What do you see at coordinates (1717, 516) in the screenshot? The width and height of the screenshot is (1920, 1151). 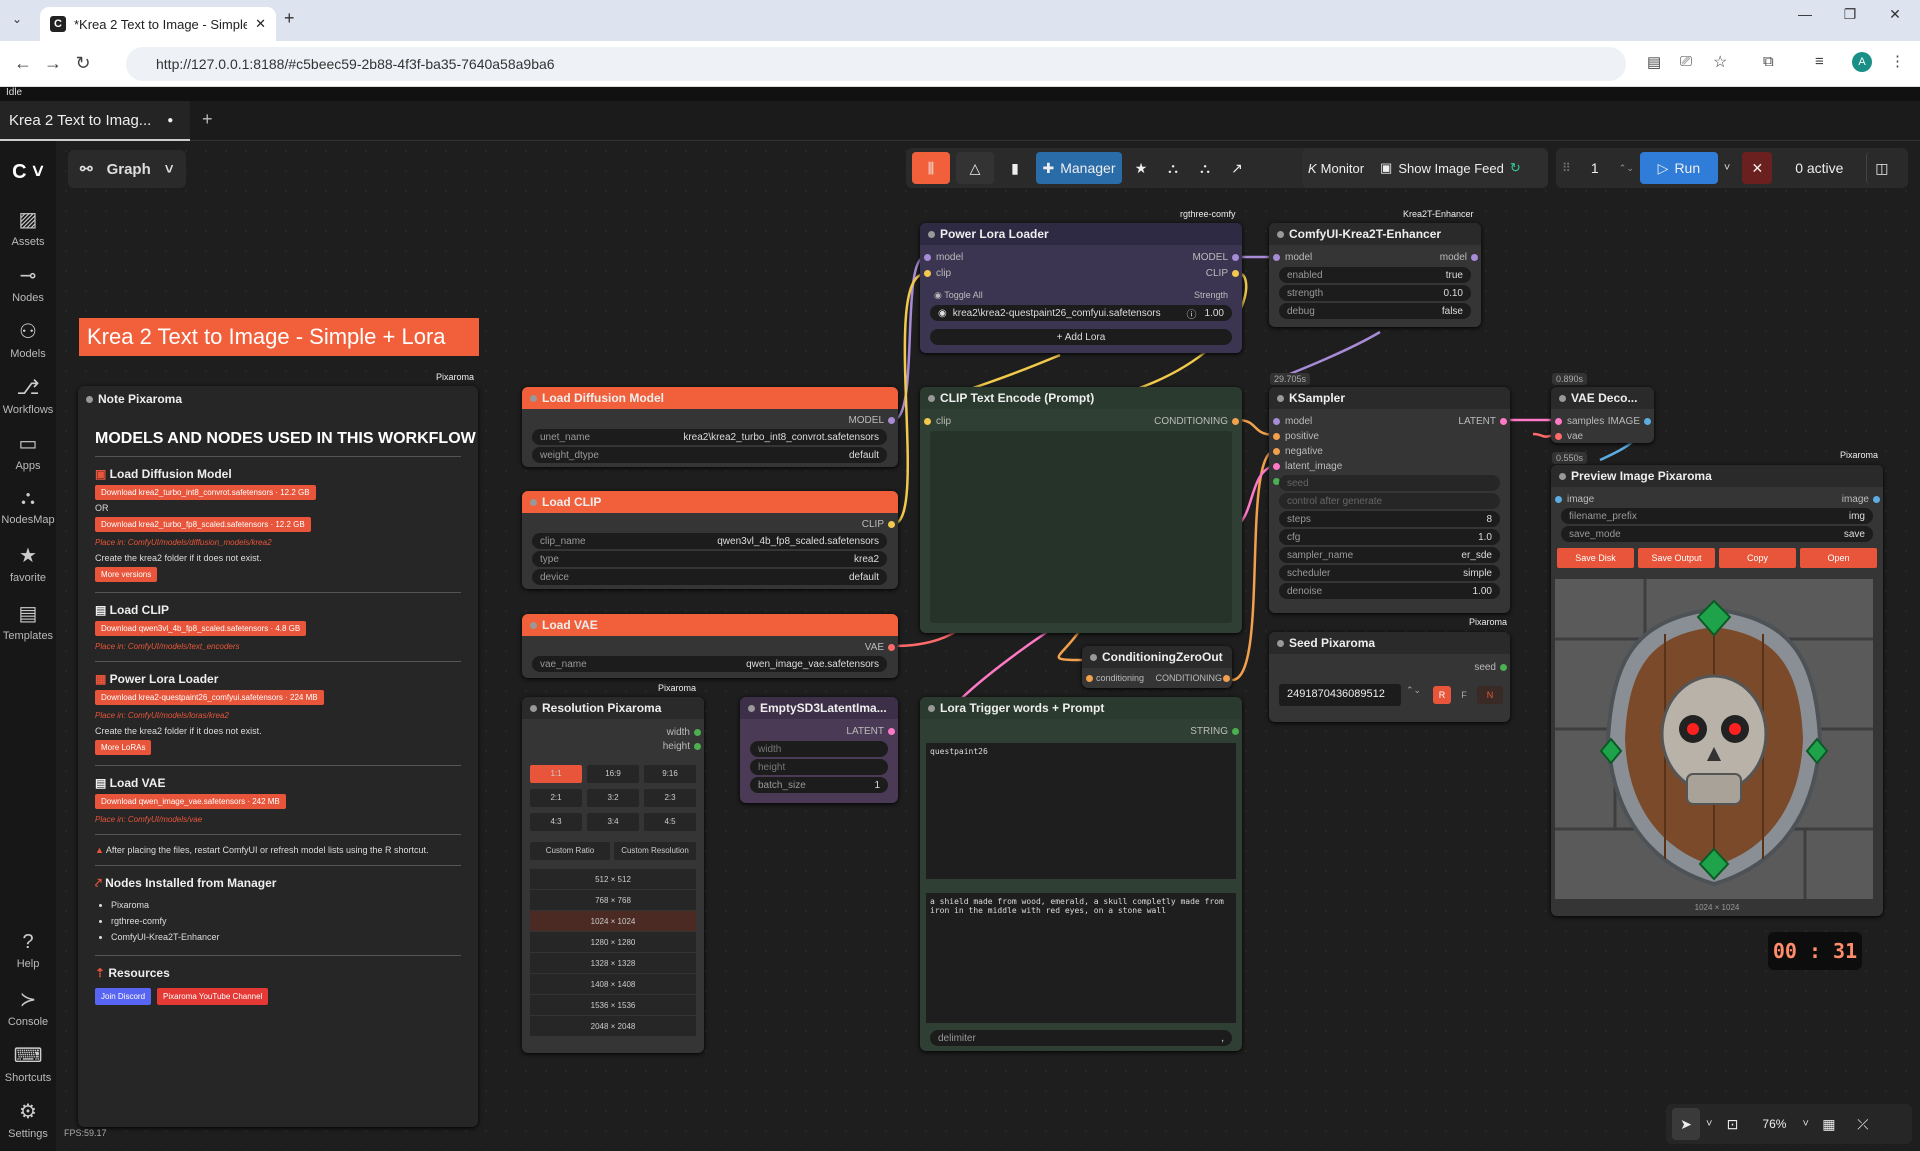 I see `filename-prefix-widget: filename_prefix img` at bounding box center [1717, 516].